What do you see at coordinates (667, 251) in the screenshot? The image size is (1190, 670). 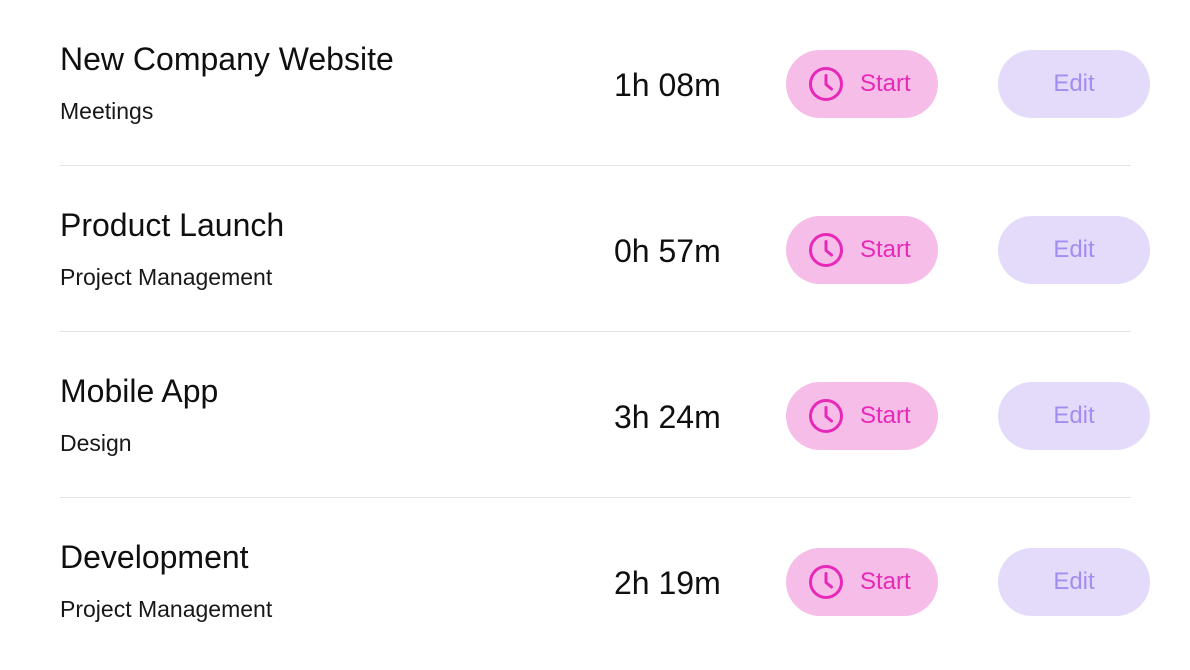 I see `entry-duration: 0h 57m` at bounding box center [667, 251].